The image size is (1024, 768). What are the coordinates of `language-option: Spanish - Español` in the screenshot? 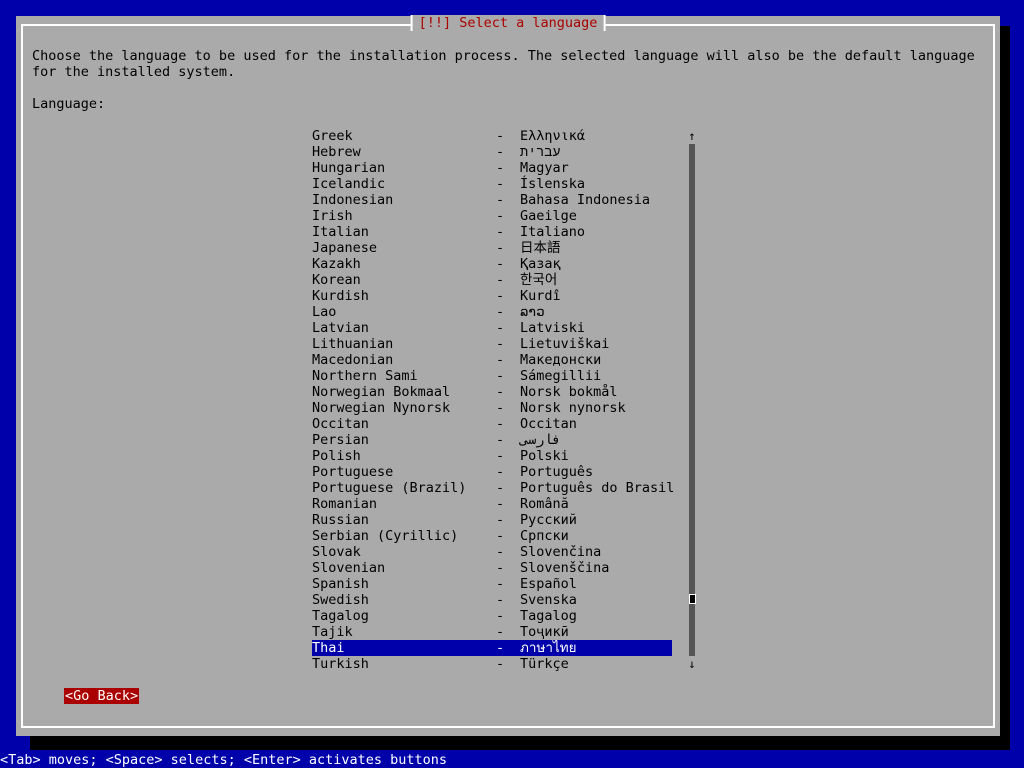 It's located at (492, 584).